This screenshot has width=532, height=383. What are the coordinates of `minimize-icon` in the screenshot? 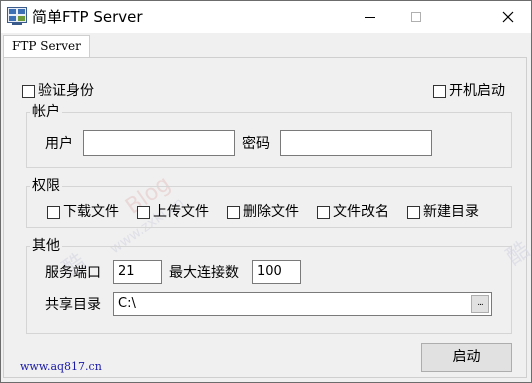 It's located at (370, 17).